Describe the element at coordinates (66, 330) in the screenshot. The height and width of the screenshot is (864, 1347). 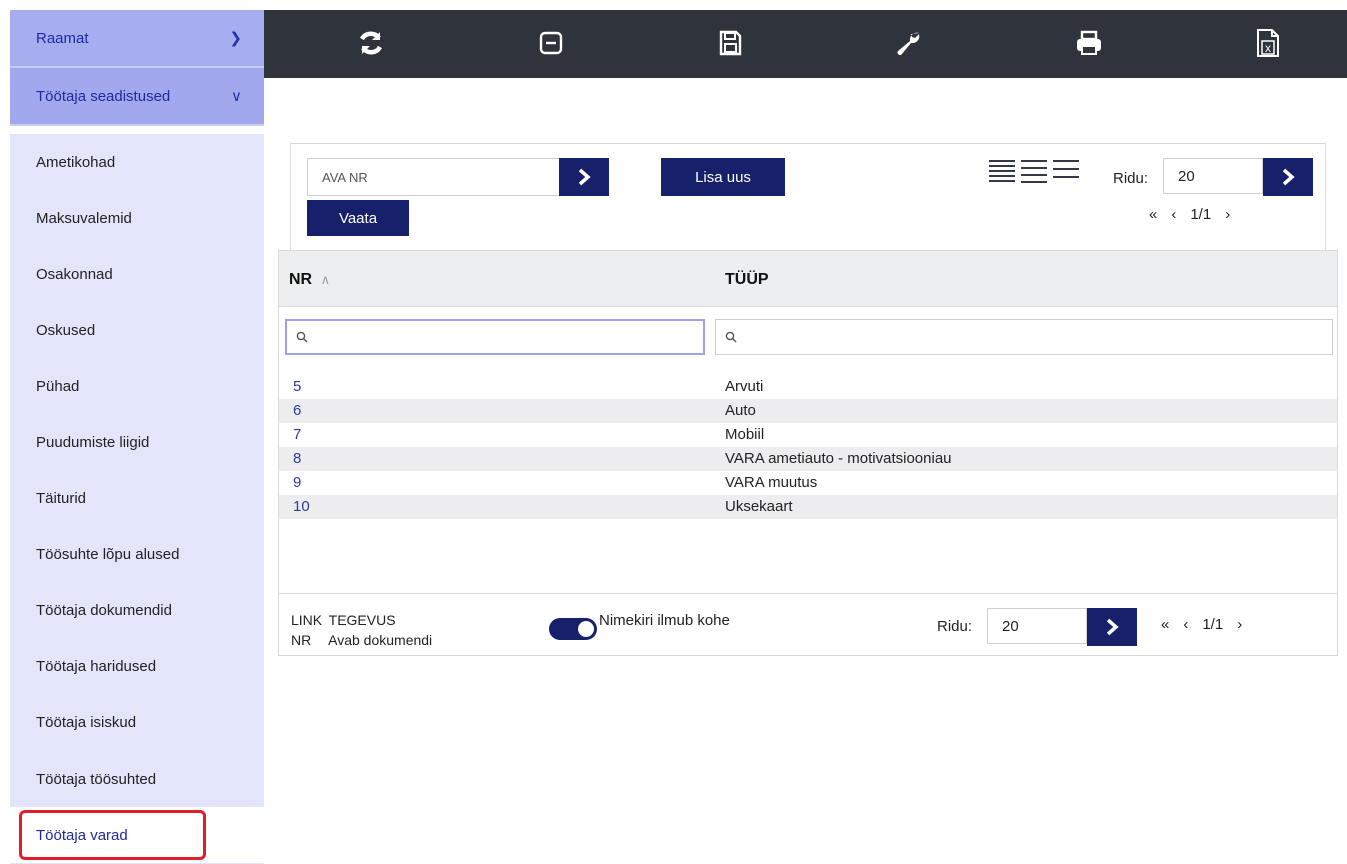
I see `sidebar-item-label: Oskused` at that location.